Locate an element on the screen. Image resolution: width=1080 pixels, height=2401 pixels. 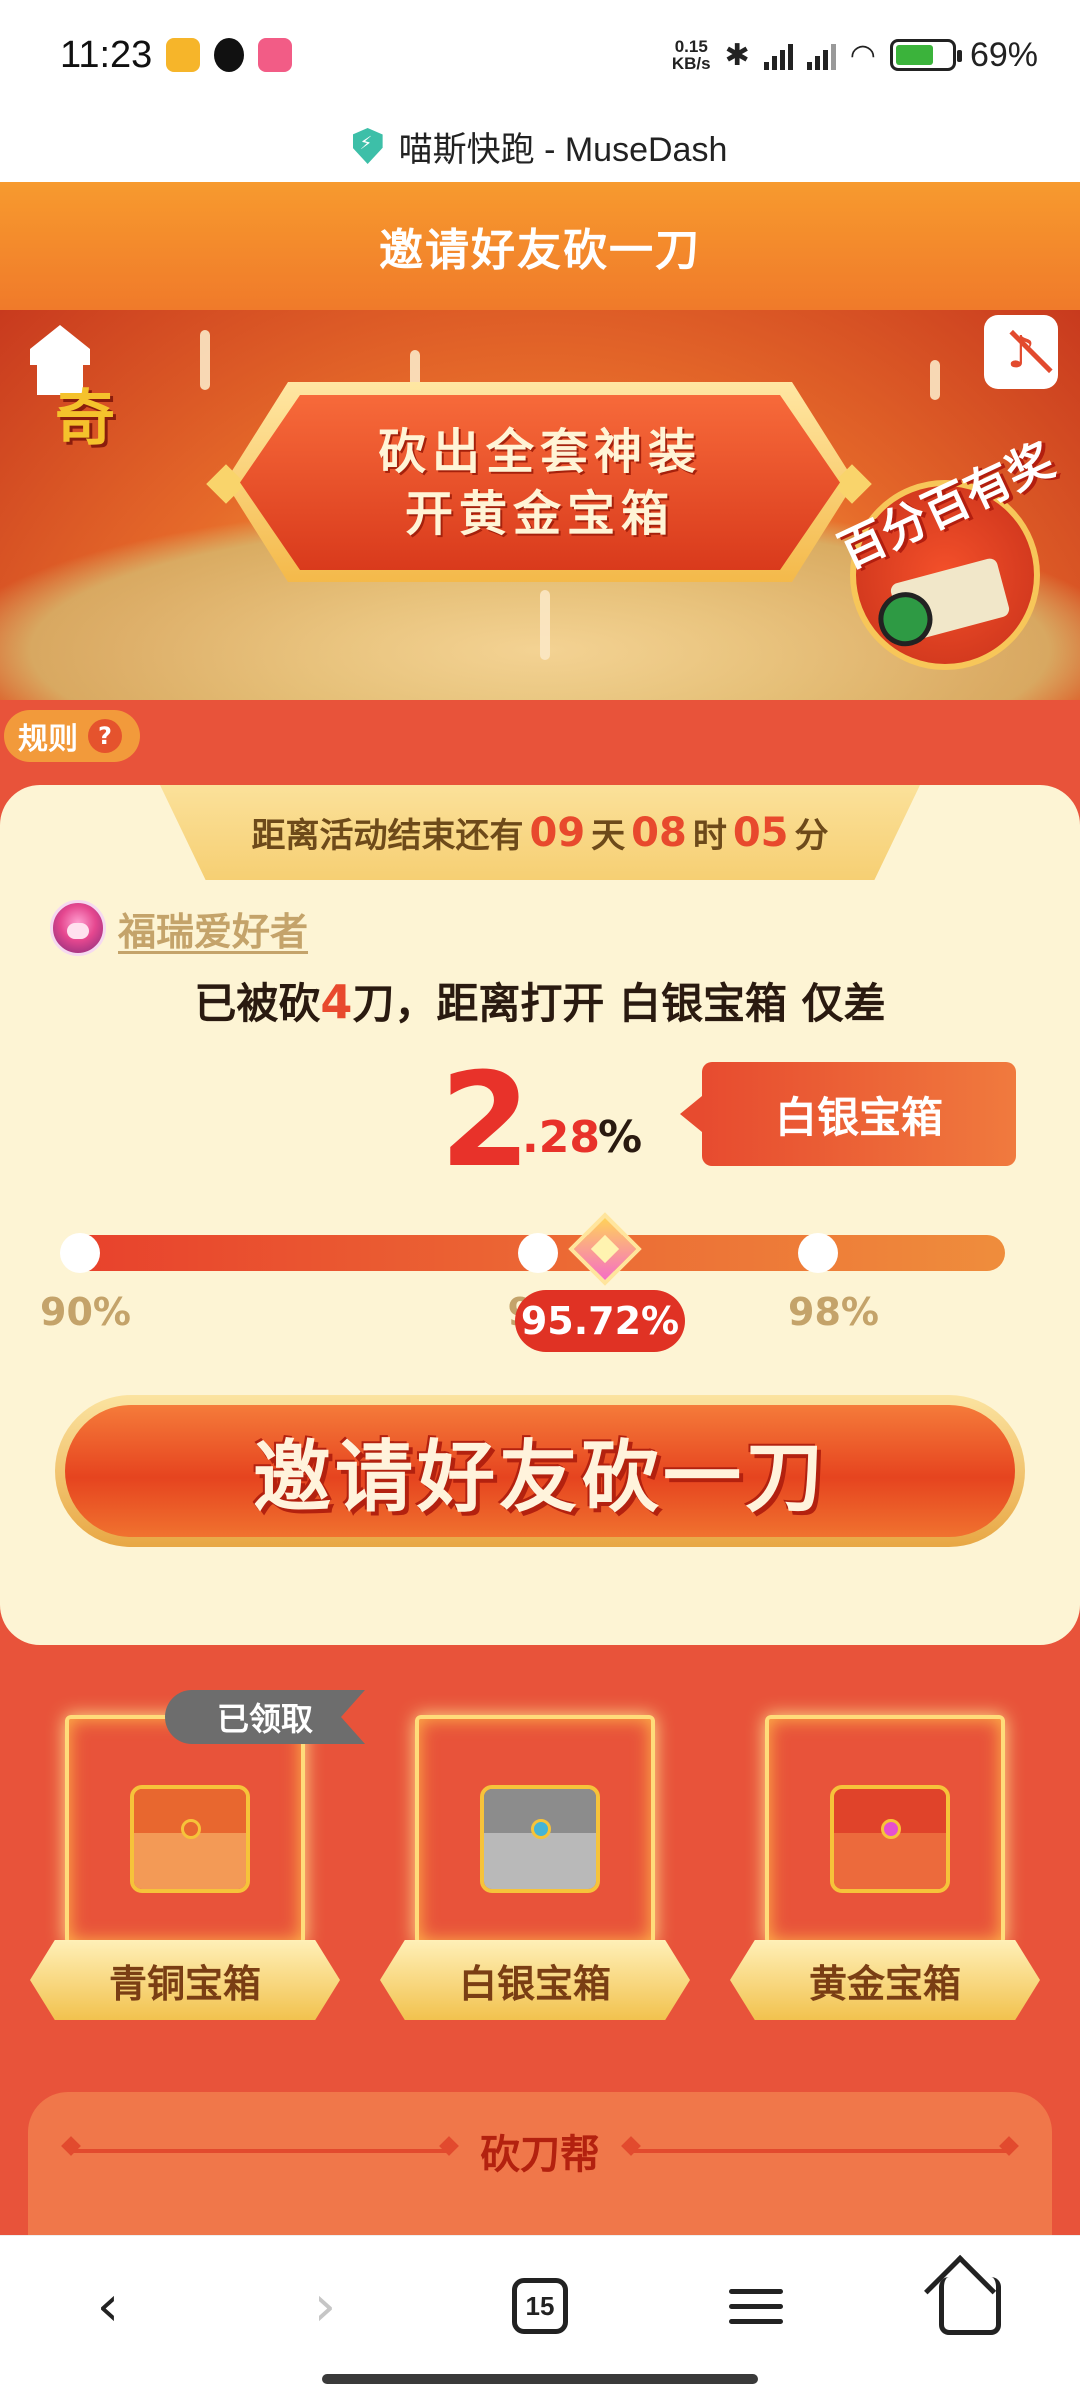
remaining-integer: 2 is located at coordinates (485, 1120).